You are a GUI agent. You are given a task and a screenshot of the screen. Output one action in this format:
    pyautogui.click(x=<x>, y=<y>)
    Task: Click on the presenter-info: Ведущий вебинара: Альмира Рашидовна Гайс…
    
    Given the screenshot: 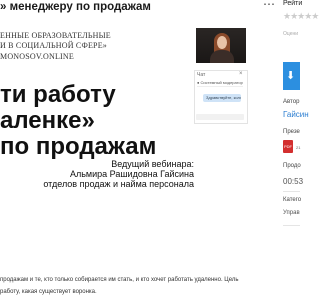 What is the action you would take?
    pyautogui.click(x=118, y=174)
    